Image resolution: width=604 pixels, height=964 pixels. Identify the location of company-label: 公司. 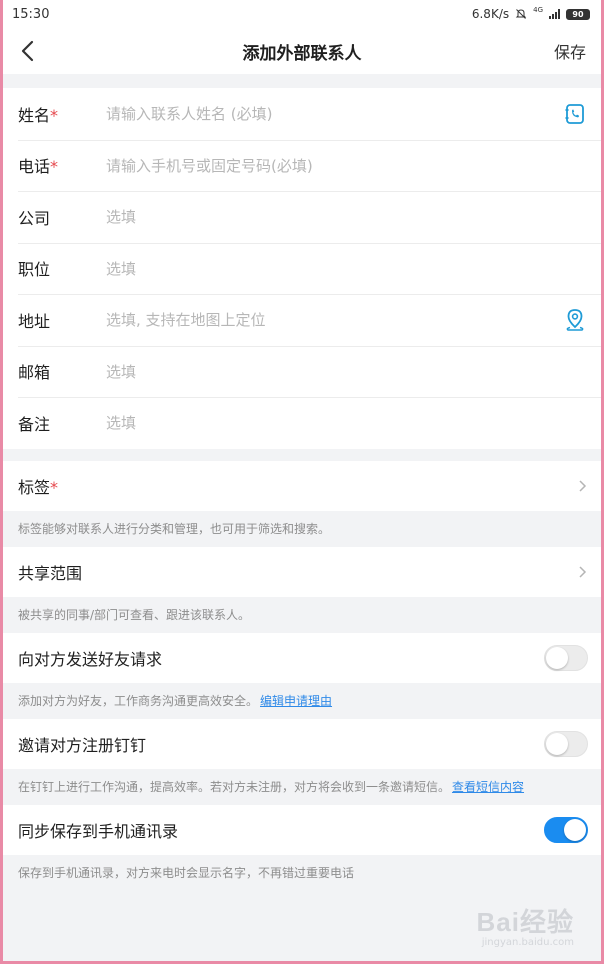
(34, 218).